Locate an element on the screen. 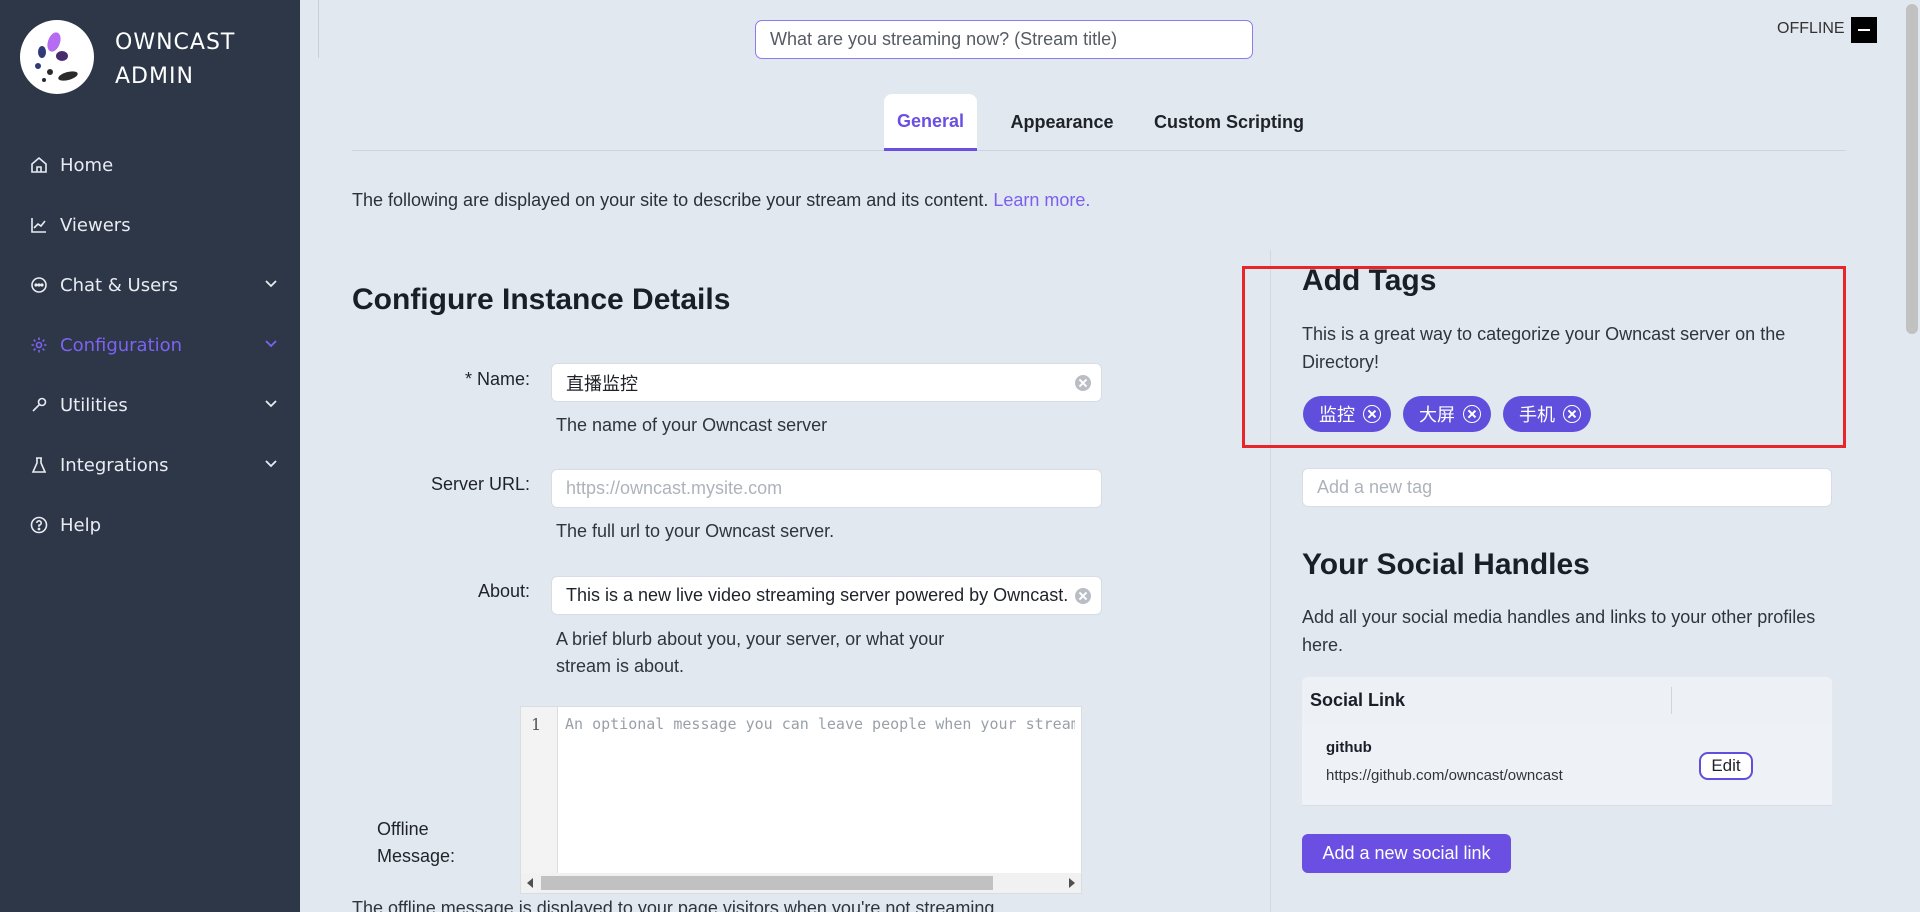 This screenshot has width=1920, height=912. highlight-box is located at coordinates (1544, 357).